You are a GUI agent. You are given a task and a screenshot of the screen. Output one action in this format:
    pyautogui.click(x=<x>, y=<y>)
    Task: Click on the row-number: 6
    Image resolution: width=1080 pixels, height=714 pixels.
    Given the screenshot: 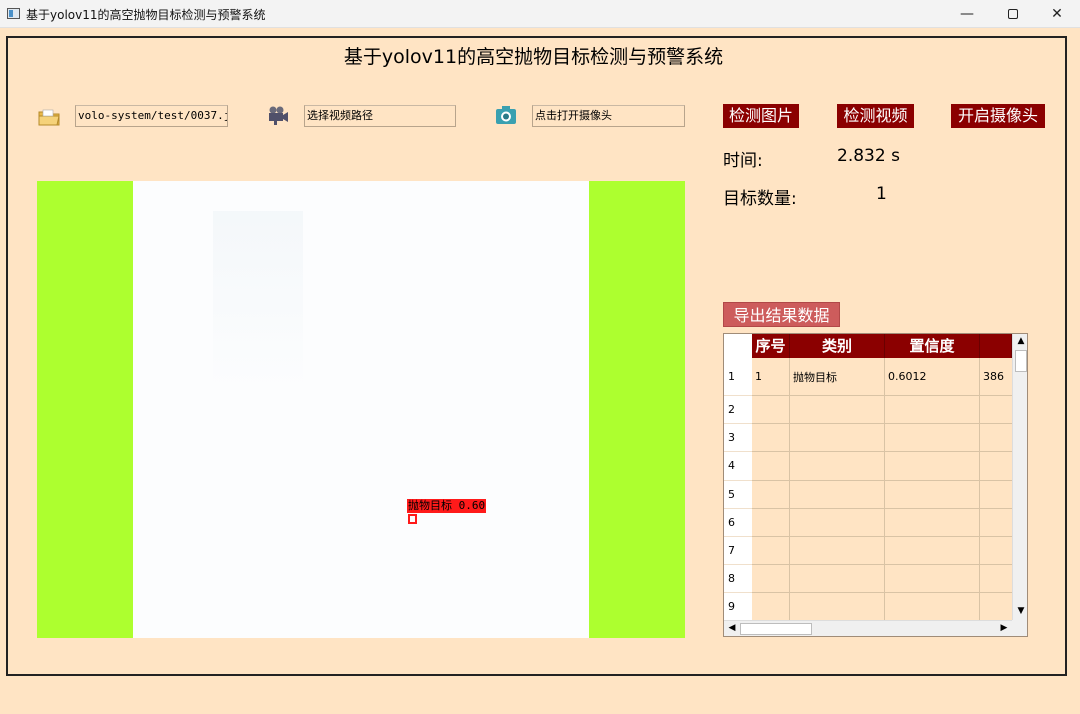 What is the action you would take?
    pyautogui.click(x=738, y=522)
    